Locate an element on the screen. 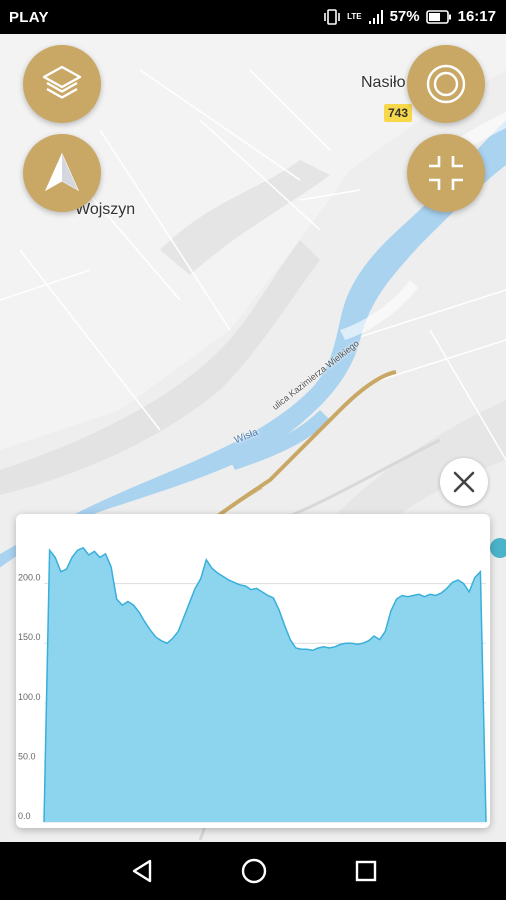  layers-button is located at coordinates (62, 84).